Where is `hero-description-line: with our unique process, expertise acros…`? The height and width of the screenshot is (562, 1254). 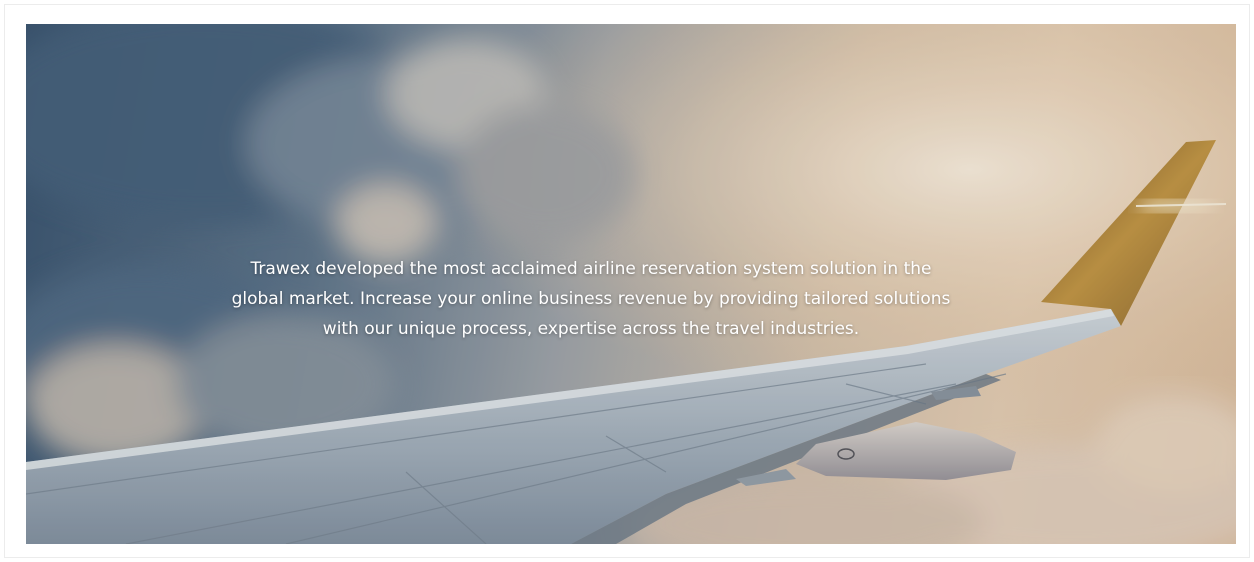
hero-description-line: with our unique process, expertise acros… is located at coordinates (591, 329).